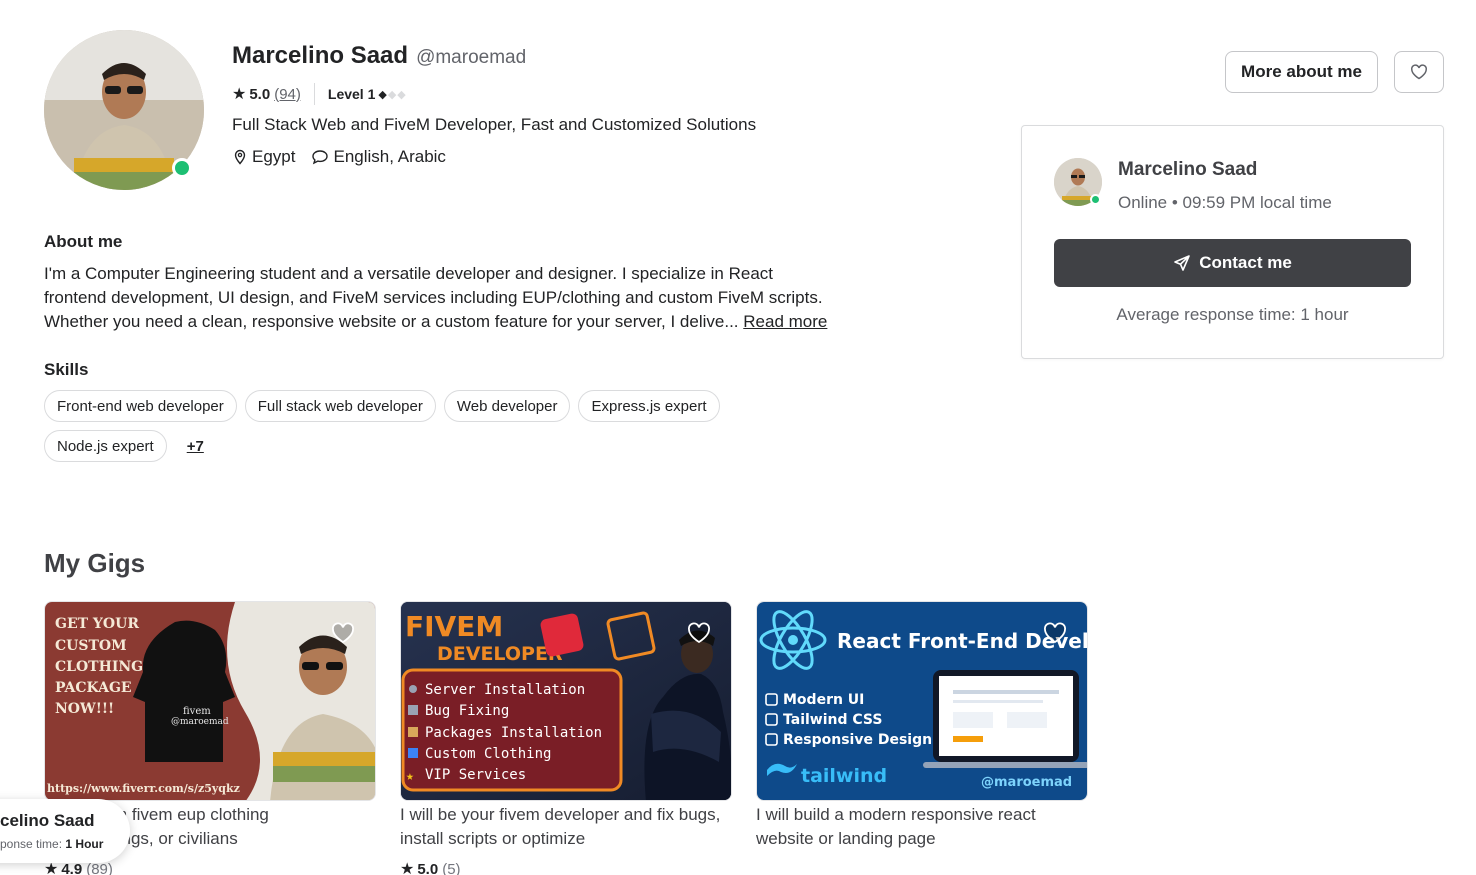 Image resolution: width=1476 pixels, height=875 pixels. What do you see at coordinates (84, 709) in the screenshot?
I see `gig-image-text: NOW!!!` at bounding box center [84, 709].